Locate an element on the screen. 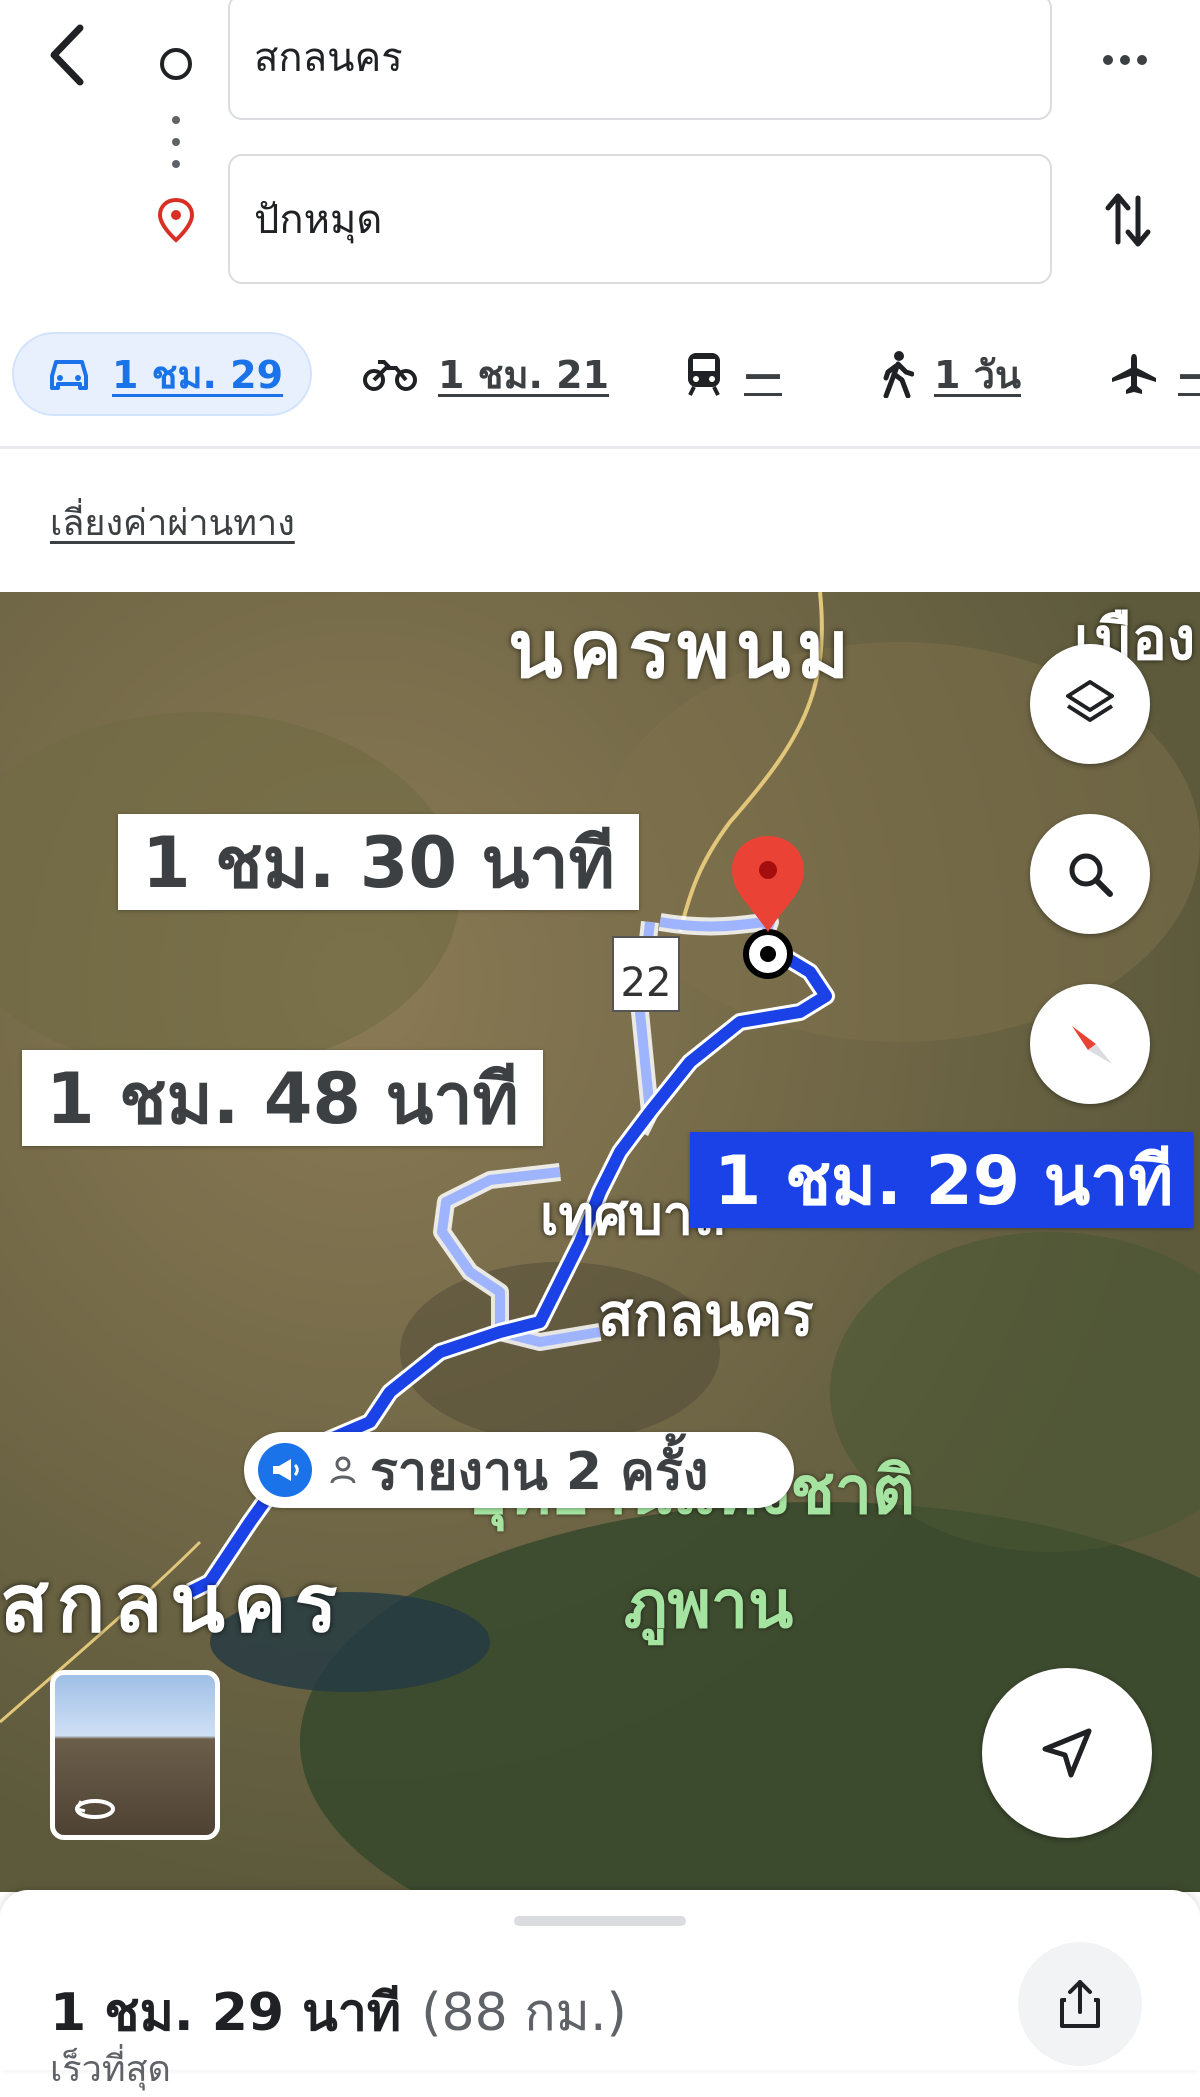 This screenshot has height=2097, width=1200. car-icon is located at coordinates (69, 375).